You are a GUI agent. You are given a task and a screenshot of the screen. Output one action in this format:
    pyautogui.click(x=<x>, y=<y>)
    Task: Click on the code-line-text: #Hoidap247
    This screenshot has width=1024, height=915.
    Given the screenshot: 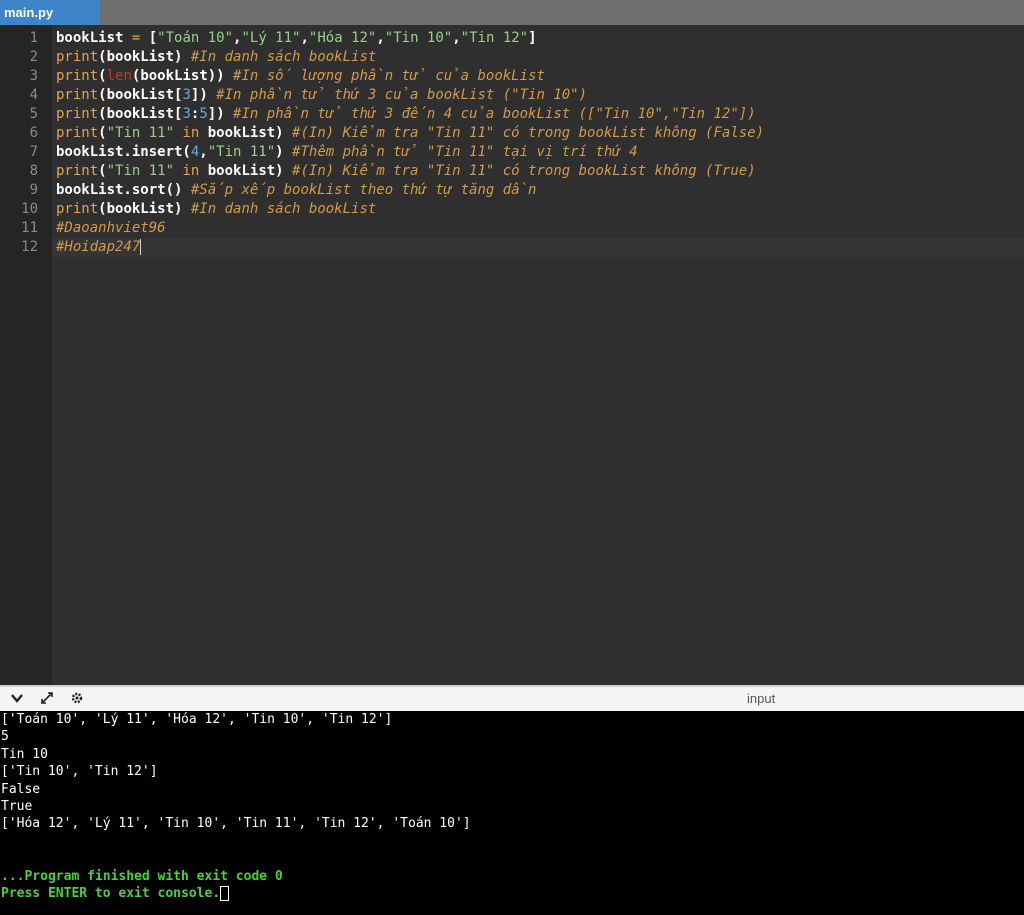 What is the action you would take?
    pyautogui.click(x=99, y=247)
    